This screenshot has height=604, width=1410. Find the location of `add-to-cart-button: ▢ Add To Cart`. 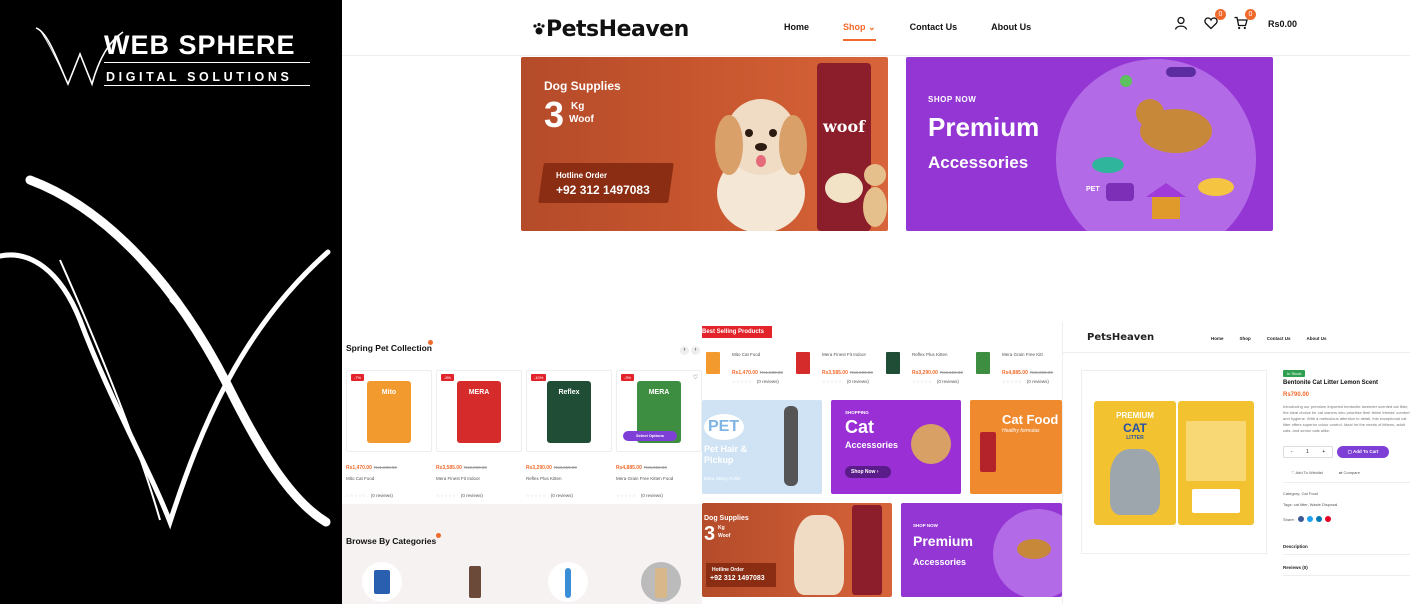

add-to-cart-button: ▢ Add To Cart is located at coordinates (1363, 452).